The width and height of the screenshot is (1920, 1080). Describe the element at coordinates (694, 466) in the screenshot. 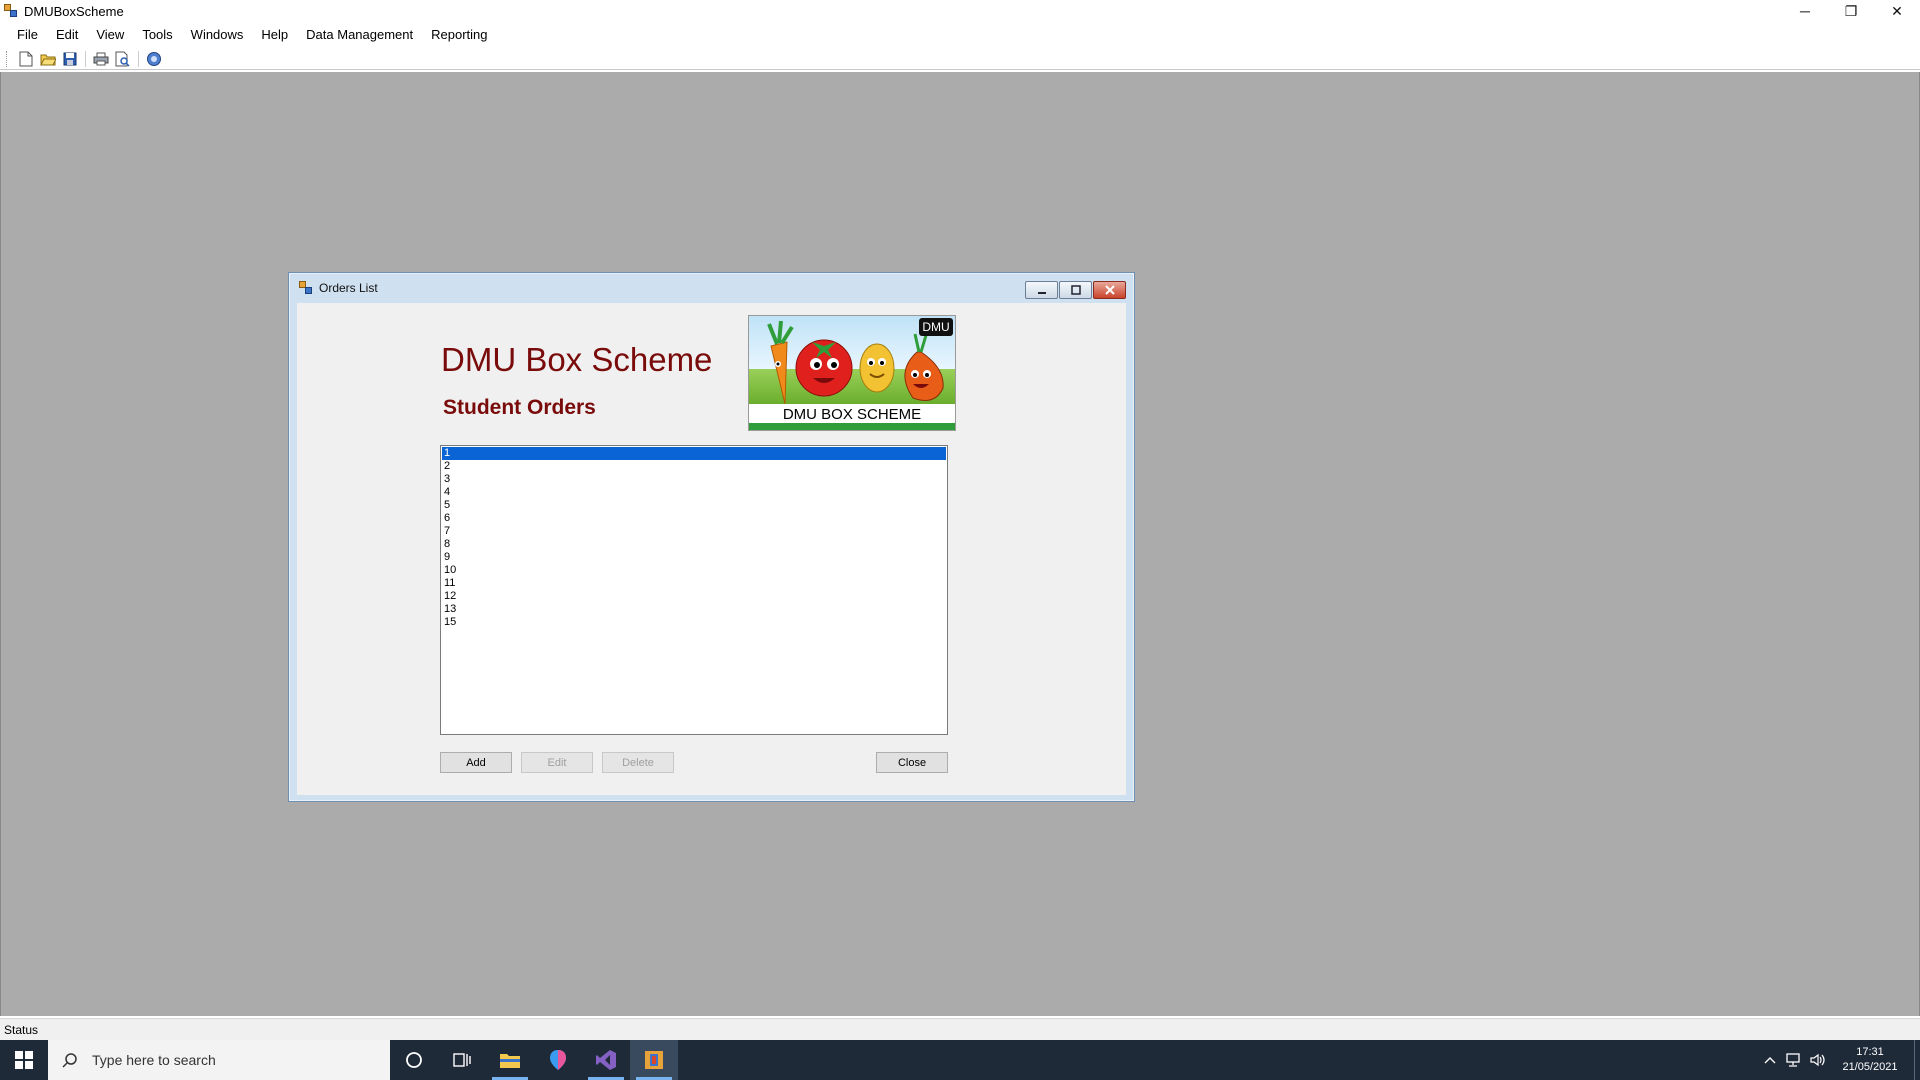

I see `list-item: 2` at that location.